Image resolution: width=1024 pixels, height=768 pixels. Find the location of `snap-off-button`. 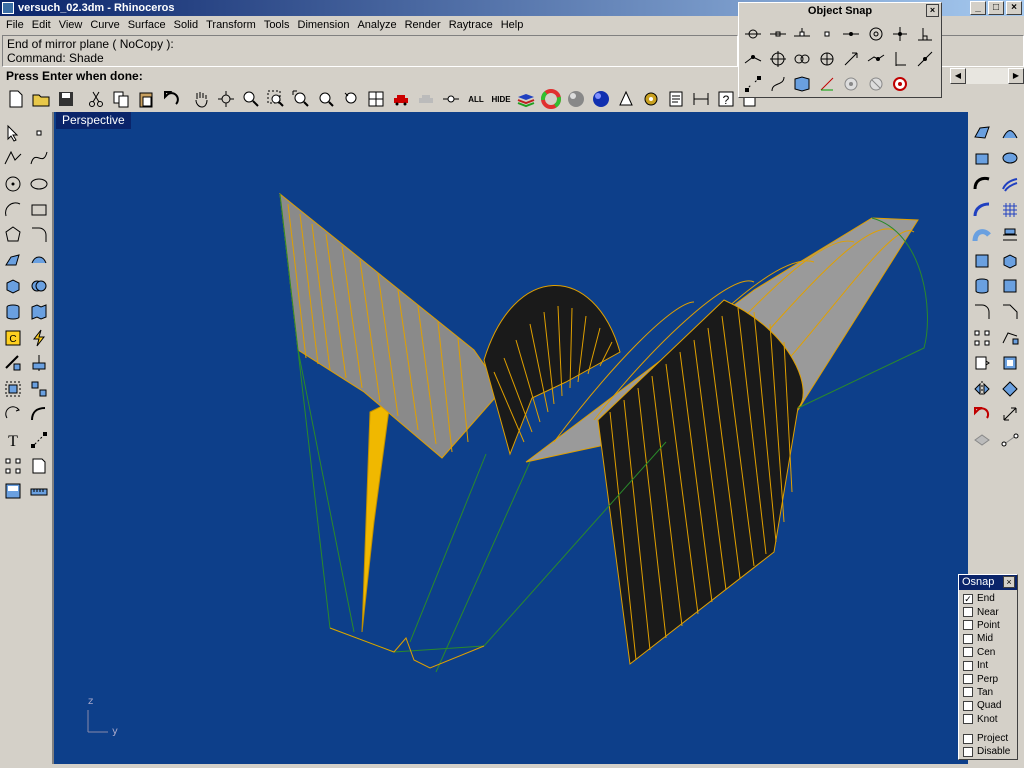

snap-off-button is located at coordinates (900, 83).